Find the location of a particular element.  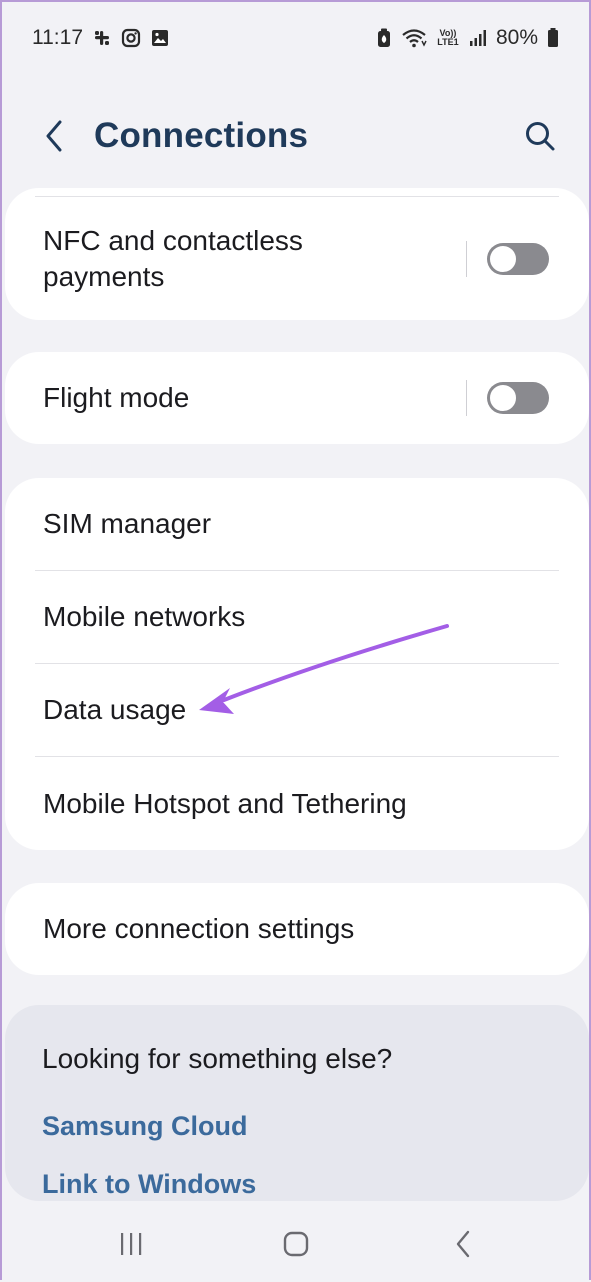

search-icon is located at coordinates (540, 136).